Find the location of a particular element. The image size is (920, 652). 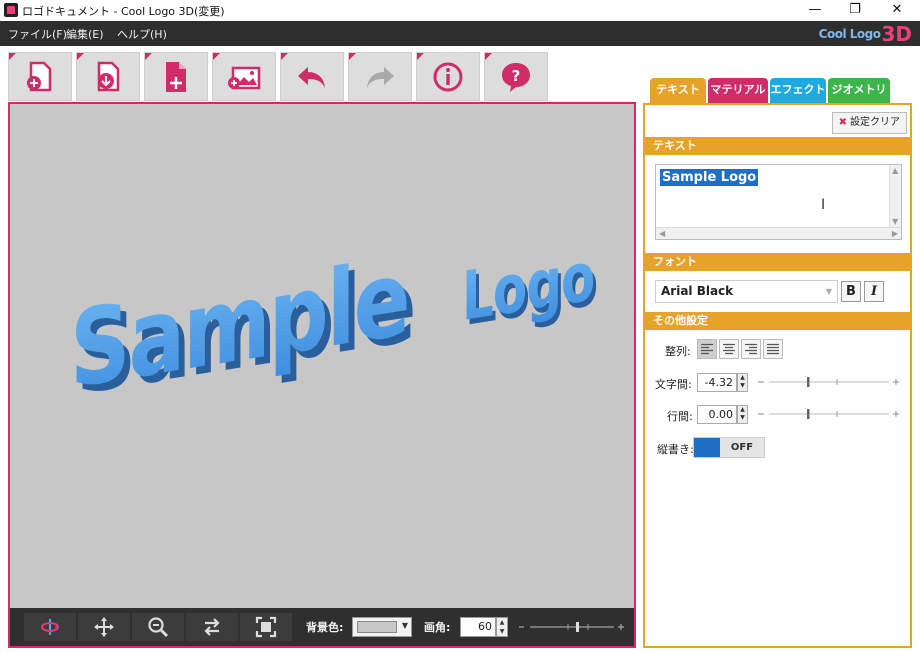

rotate-button is located at coordinates (50, 627).